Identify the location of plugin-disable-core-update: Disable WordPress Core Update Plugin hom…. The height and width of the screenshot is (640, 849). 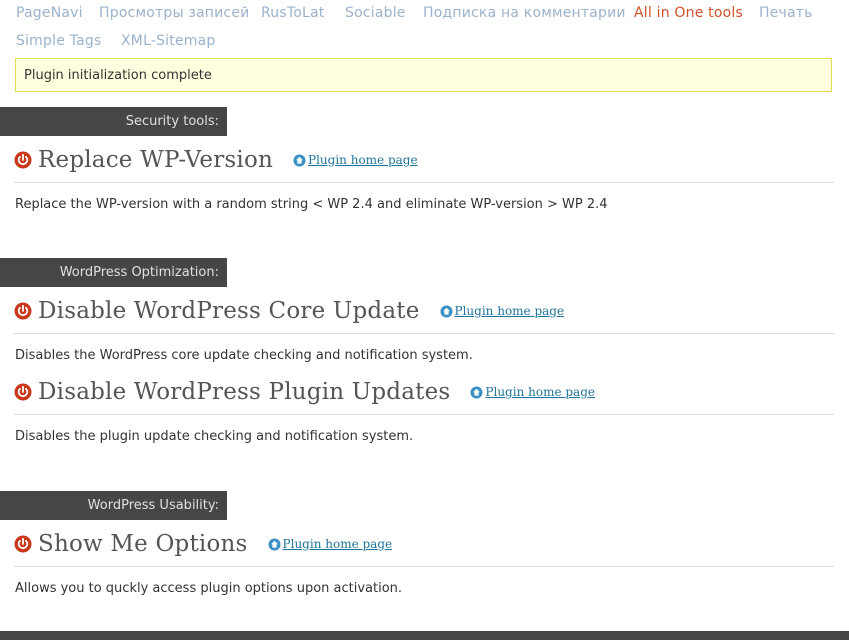
(289, 311).